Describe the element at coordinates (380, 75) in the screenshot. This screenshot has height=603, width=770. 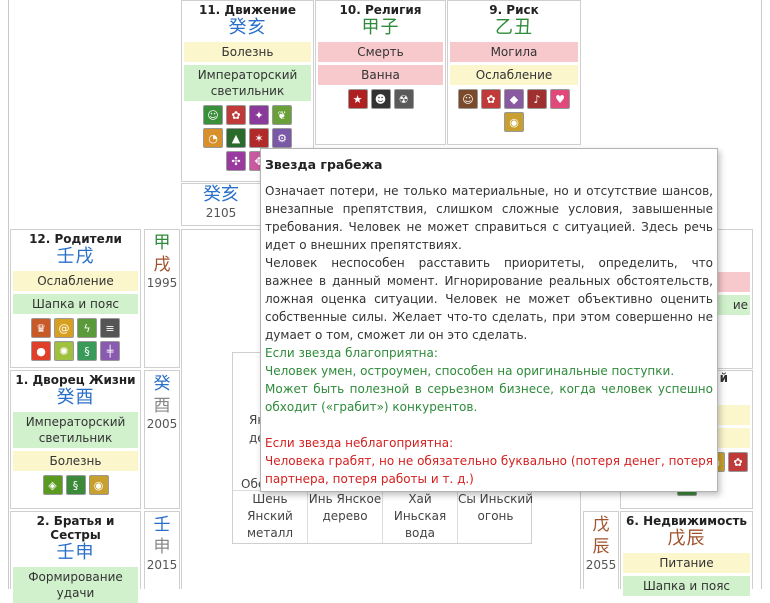
I see `label-bath: Ванна` at that location.